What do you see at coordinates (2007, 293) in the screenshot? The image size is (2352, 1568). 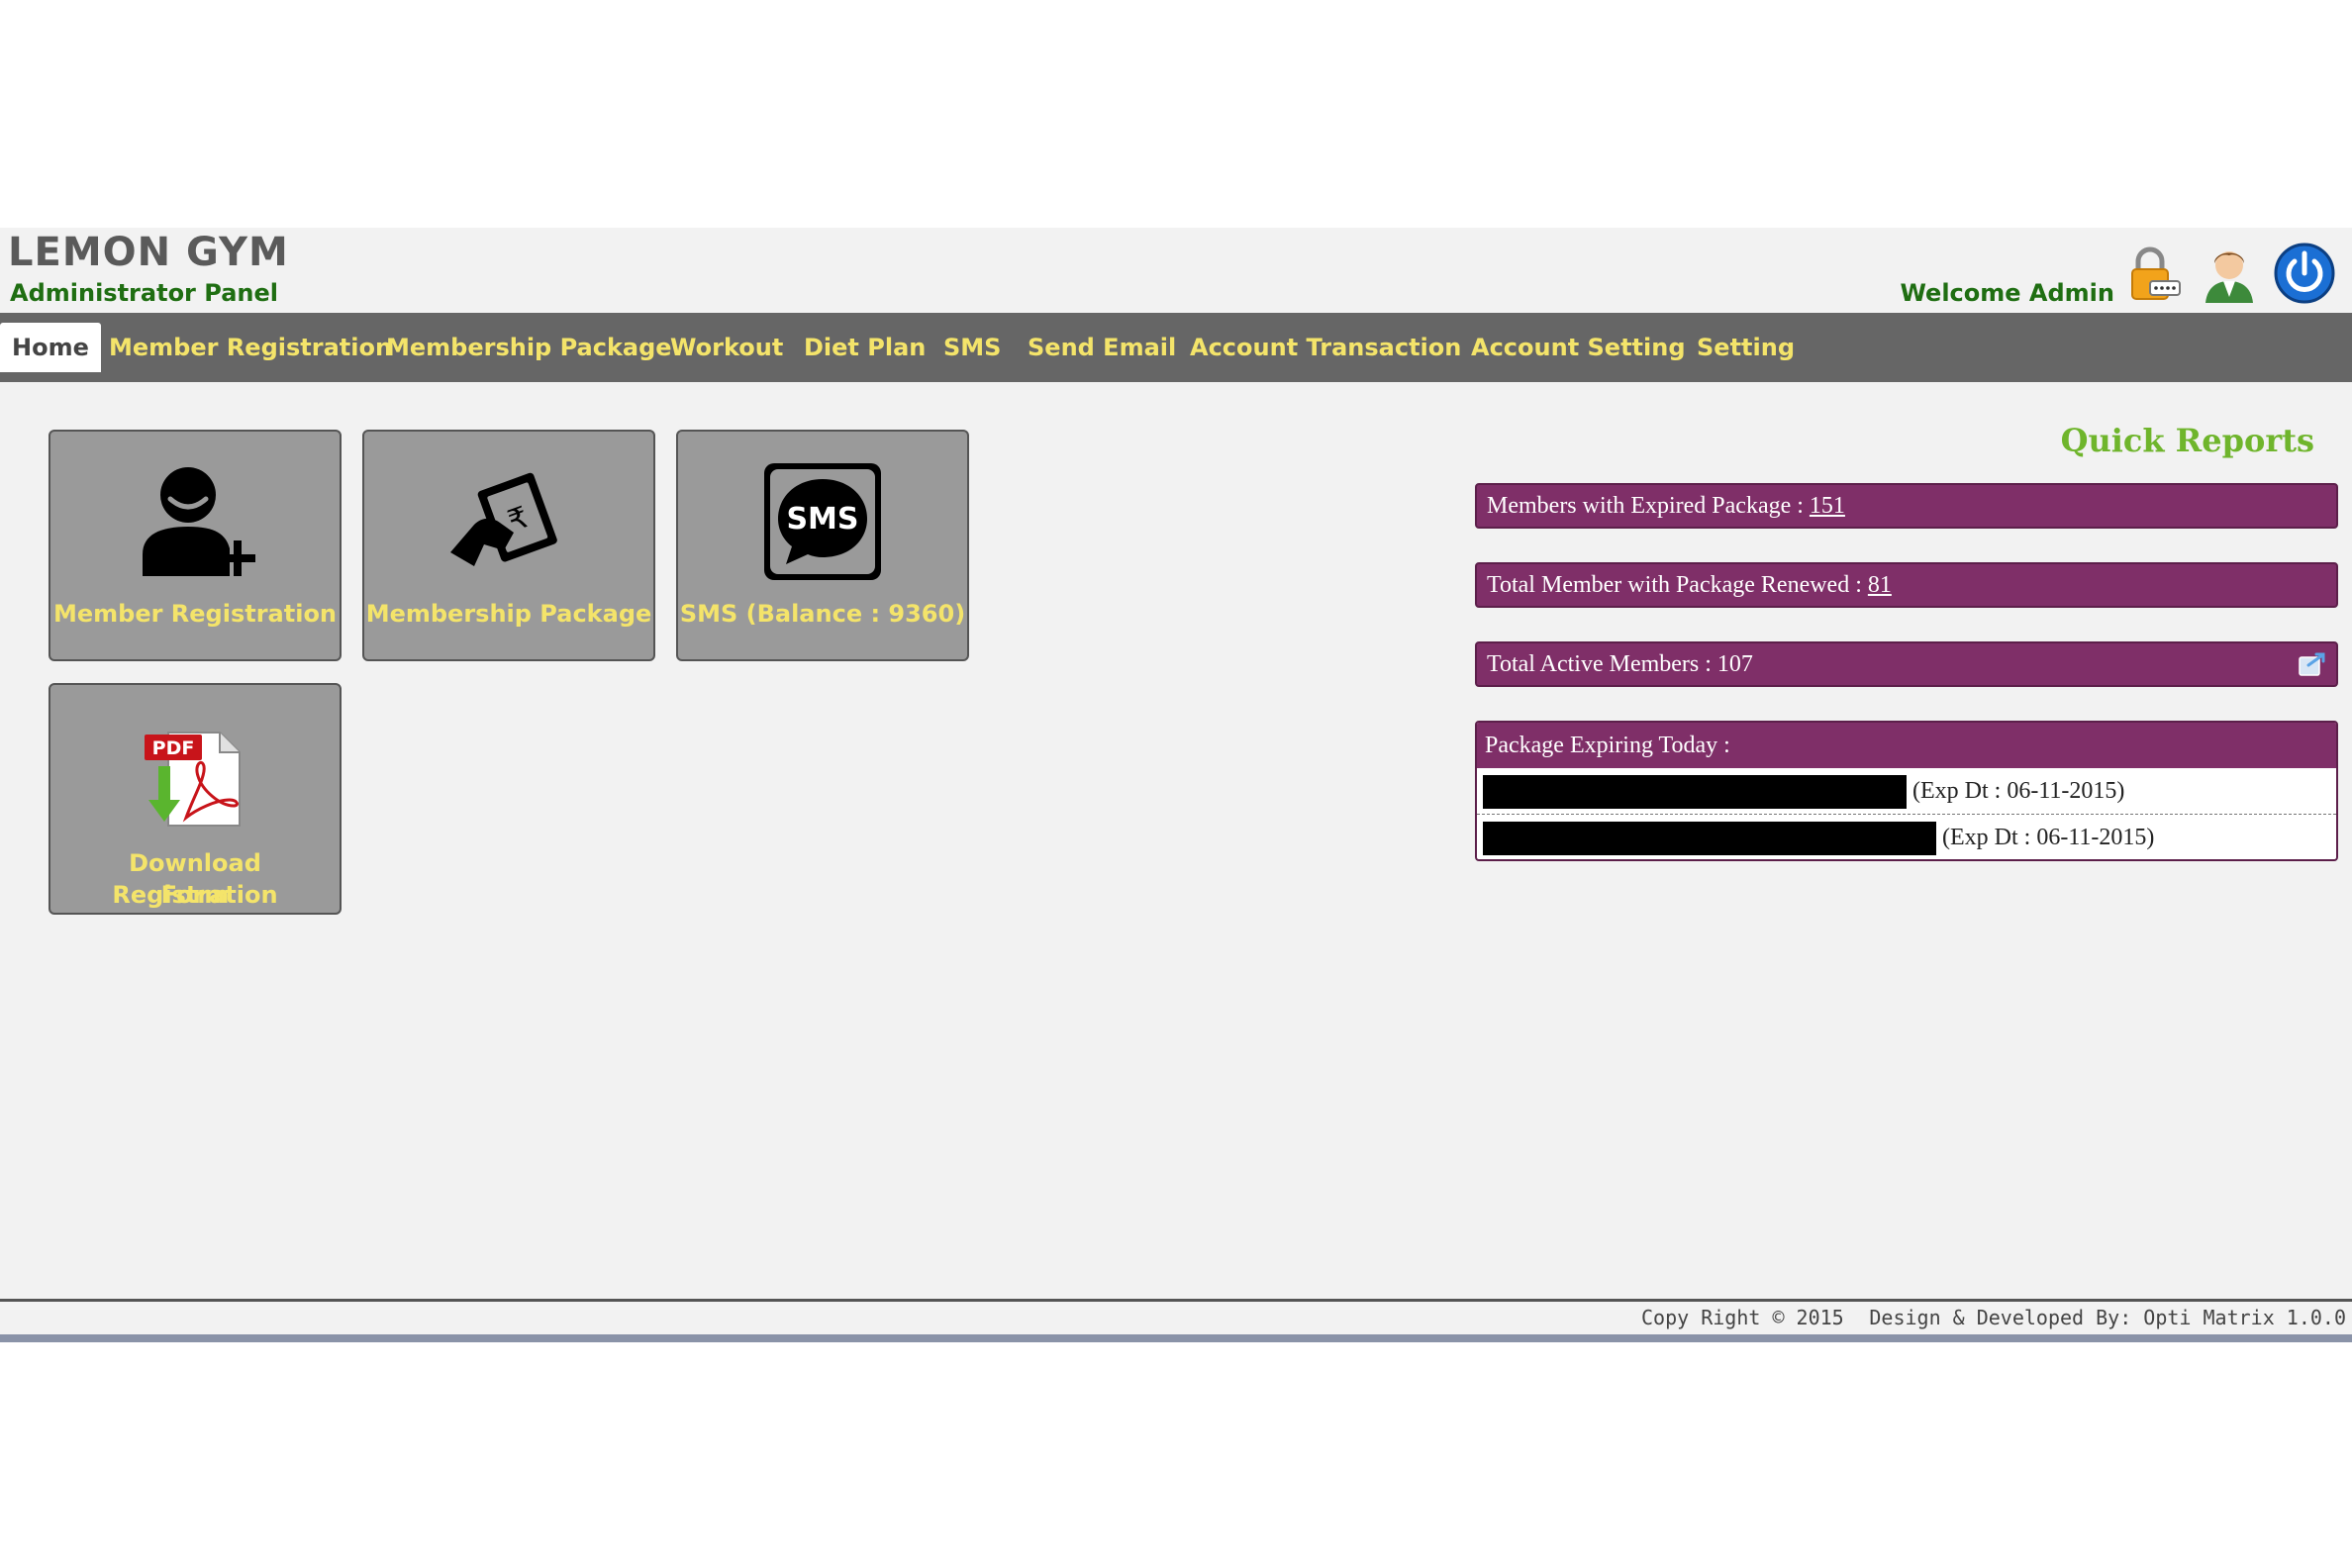 I see `welcome-text: Welcome Admin` at bounding box center [2007, 293].